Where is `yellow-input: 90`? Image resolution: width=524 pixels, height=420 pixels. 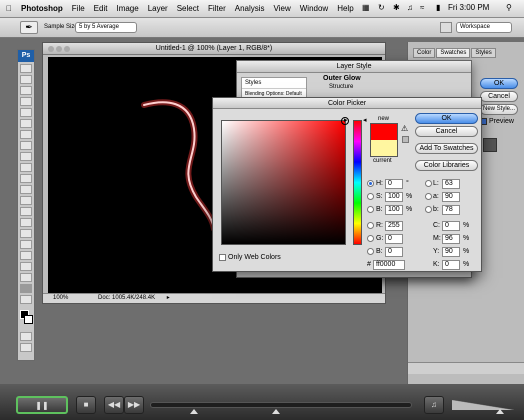
yellow-input: 90 is located at coordinates (451, 252).